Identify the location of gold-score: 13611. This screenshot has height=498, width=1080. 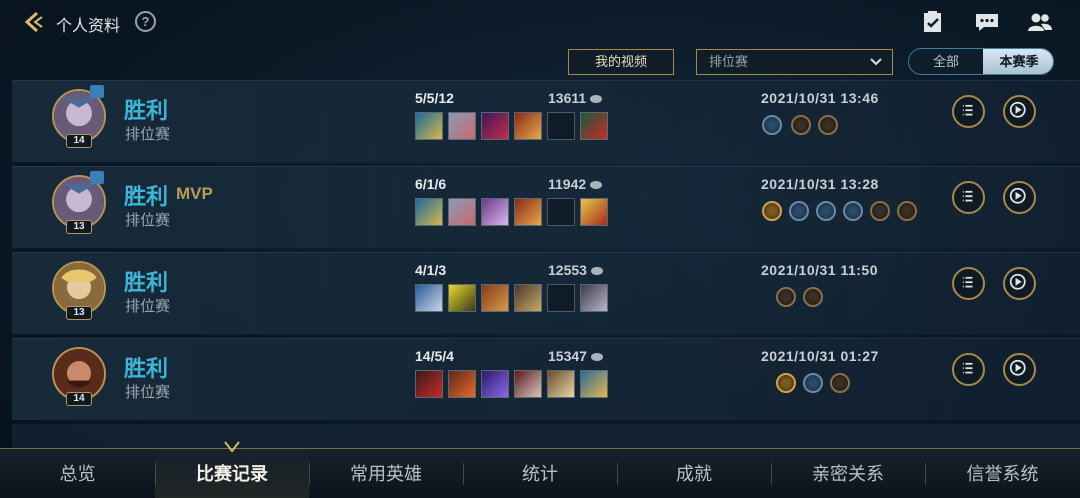
(575, 98).